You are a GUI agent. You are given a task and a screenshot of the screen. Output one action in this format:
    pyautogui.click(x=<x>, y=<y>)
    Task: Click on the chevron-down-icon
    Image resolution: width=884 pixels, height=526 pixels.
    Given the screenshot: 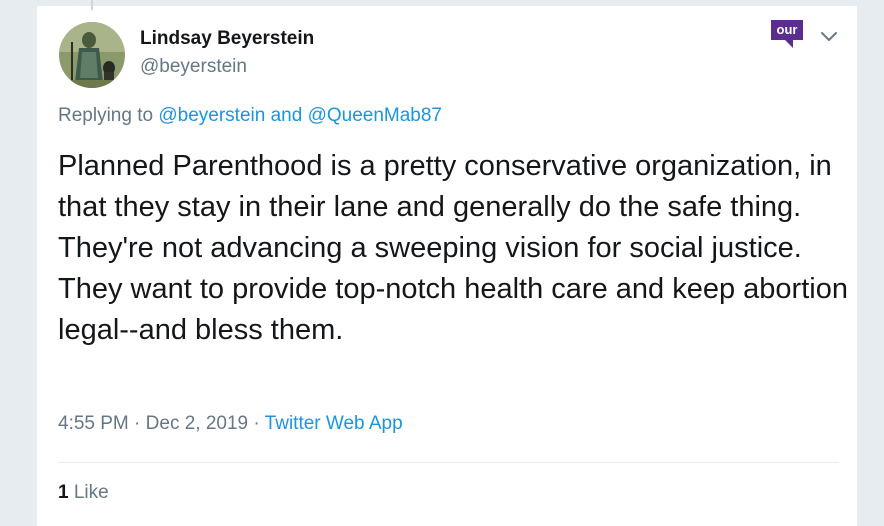 What is the action you would take?
    pyautogui.click(x=829, y=36)
    